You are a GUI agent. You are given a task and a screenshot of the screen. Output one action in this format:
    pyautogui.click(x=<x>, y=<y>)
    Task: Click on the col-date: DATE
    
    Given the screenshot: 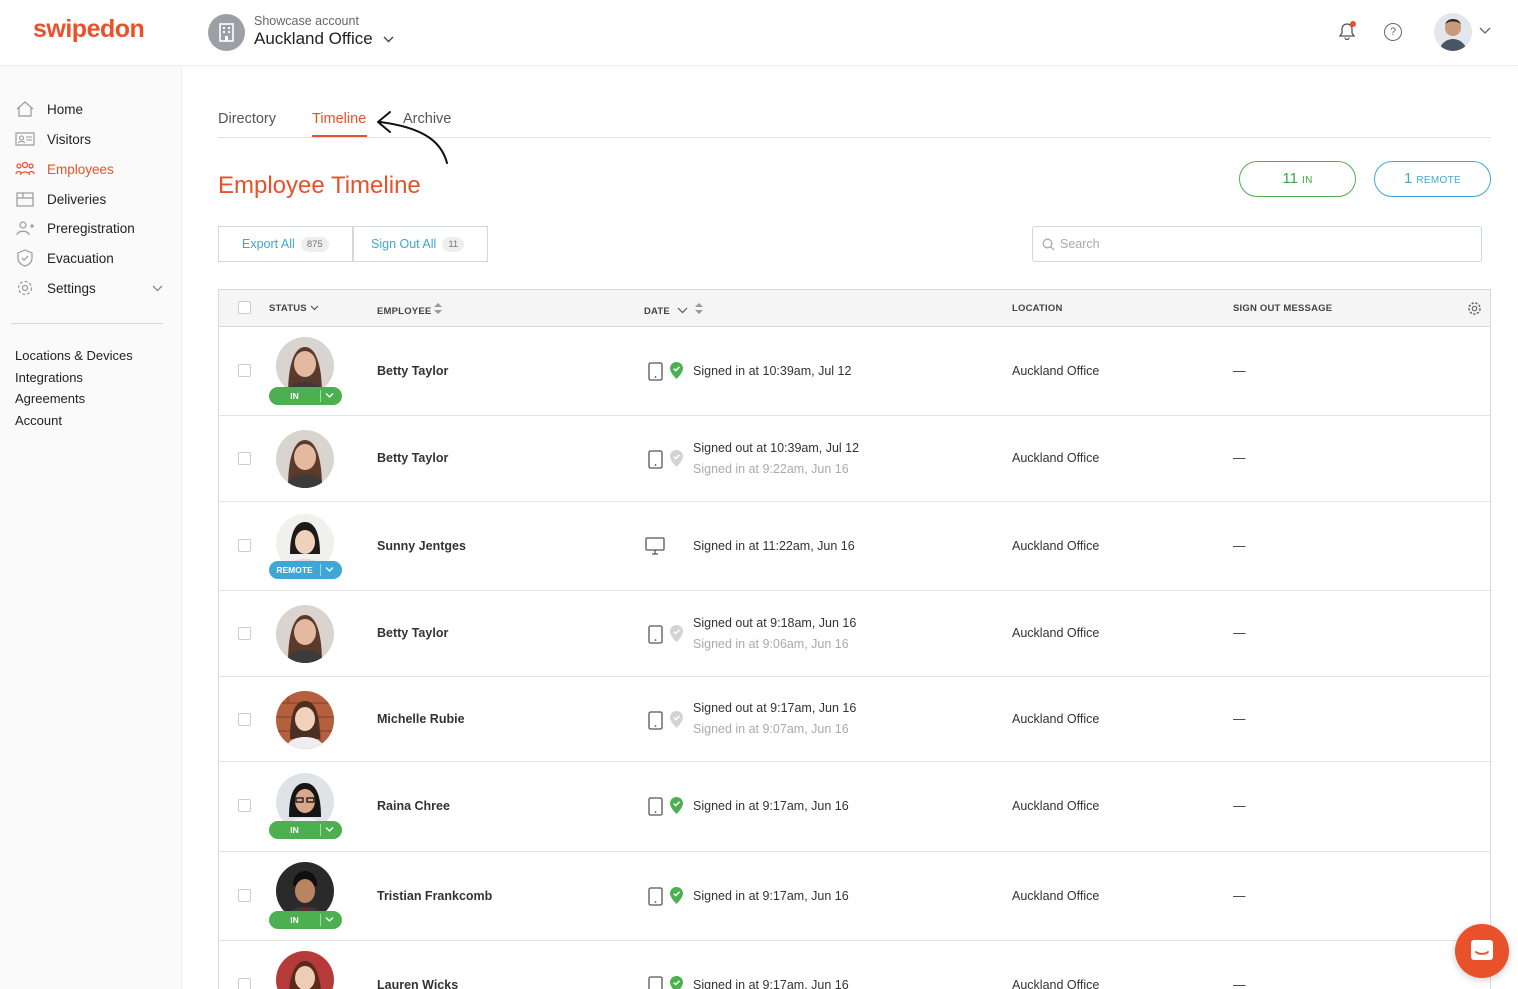 What is the action you would take?
    pyautogui.click(x=673, y=310)
    